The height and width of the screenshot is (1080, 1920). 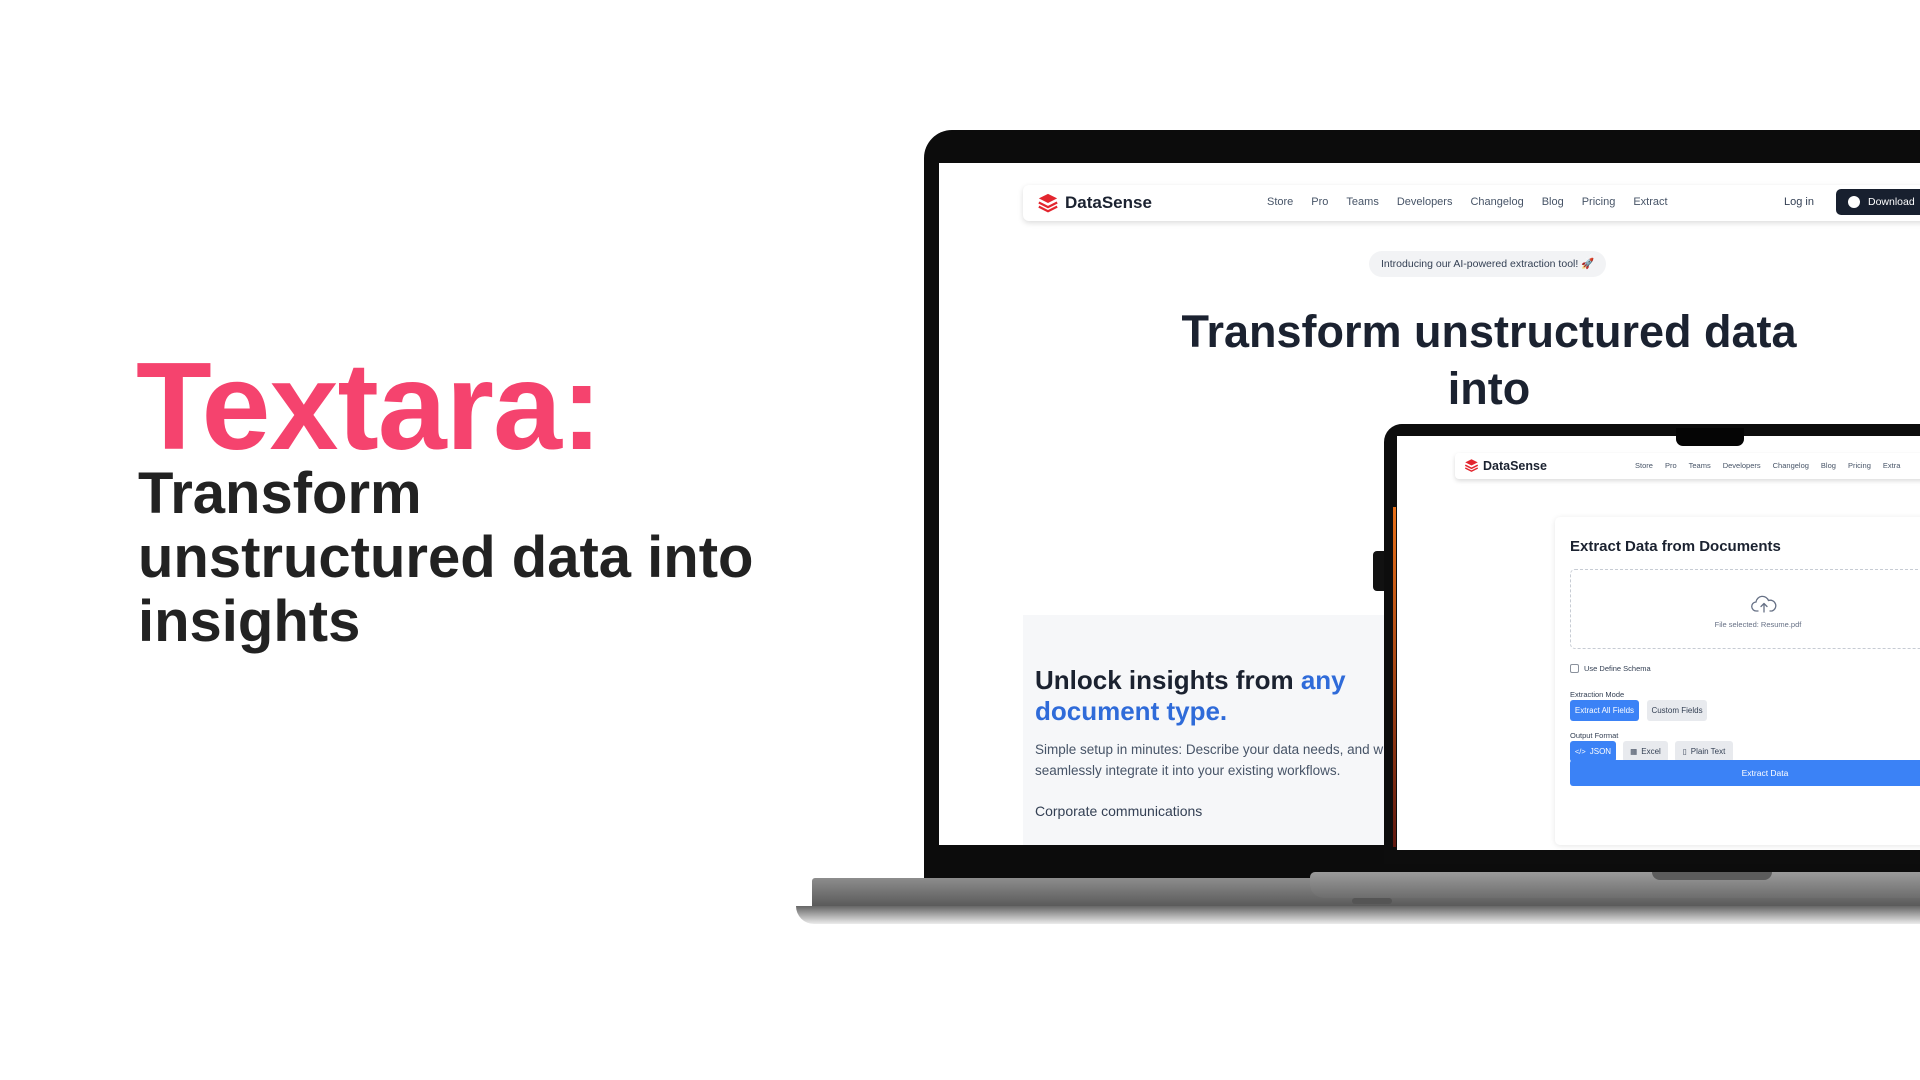 I want to click on file-dropzone: File selected: Resume.pdf, so click(x=1745, y=609).